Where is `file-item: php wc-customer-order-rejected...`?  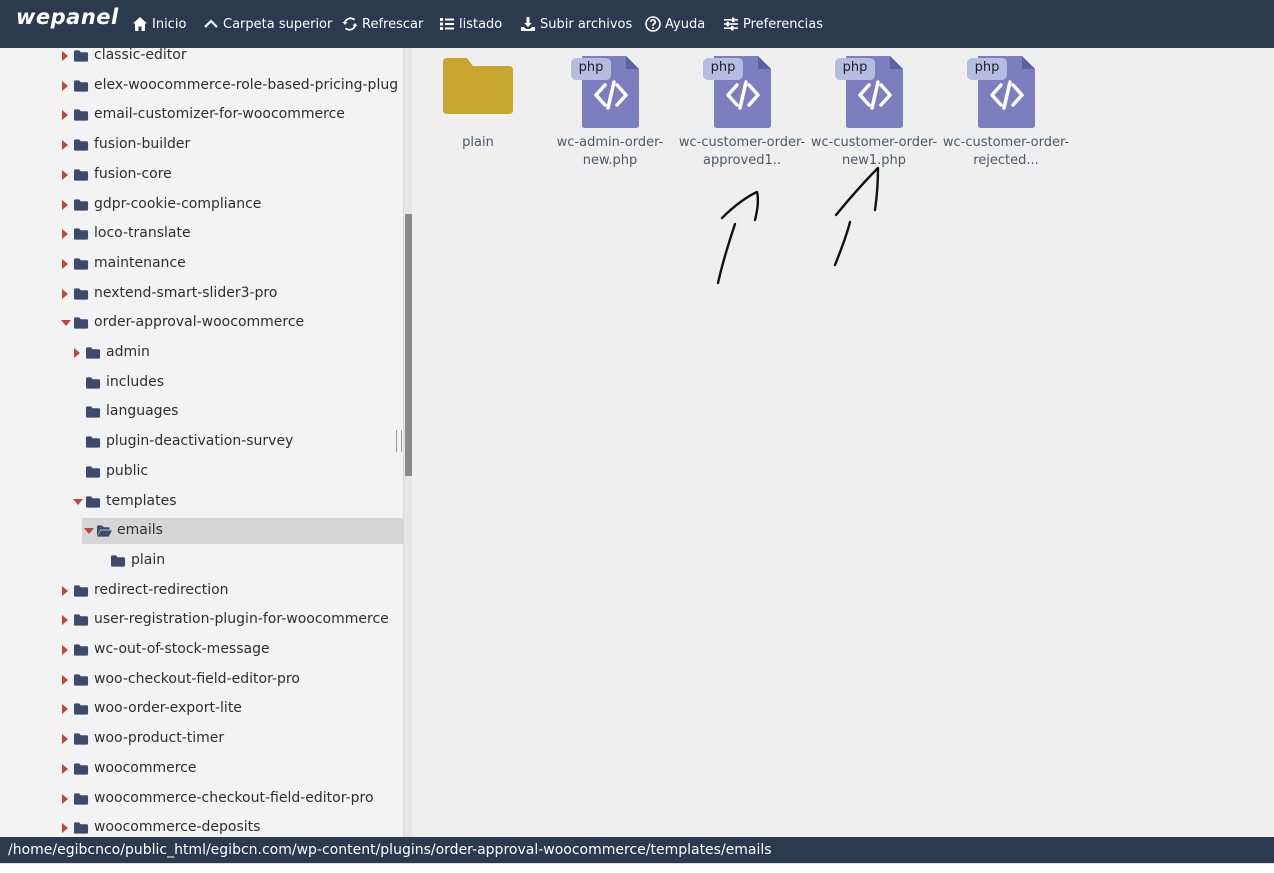 file-item: php wc-customer-order-rejected... is located at coordinates (1006, 113).